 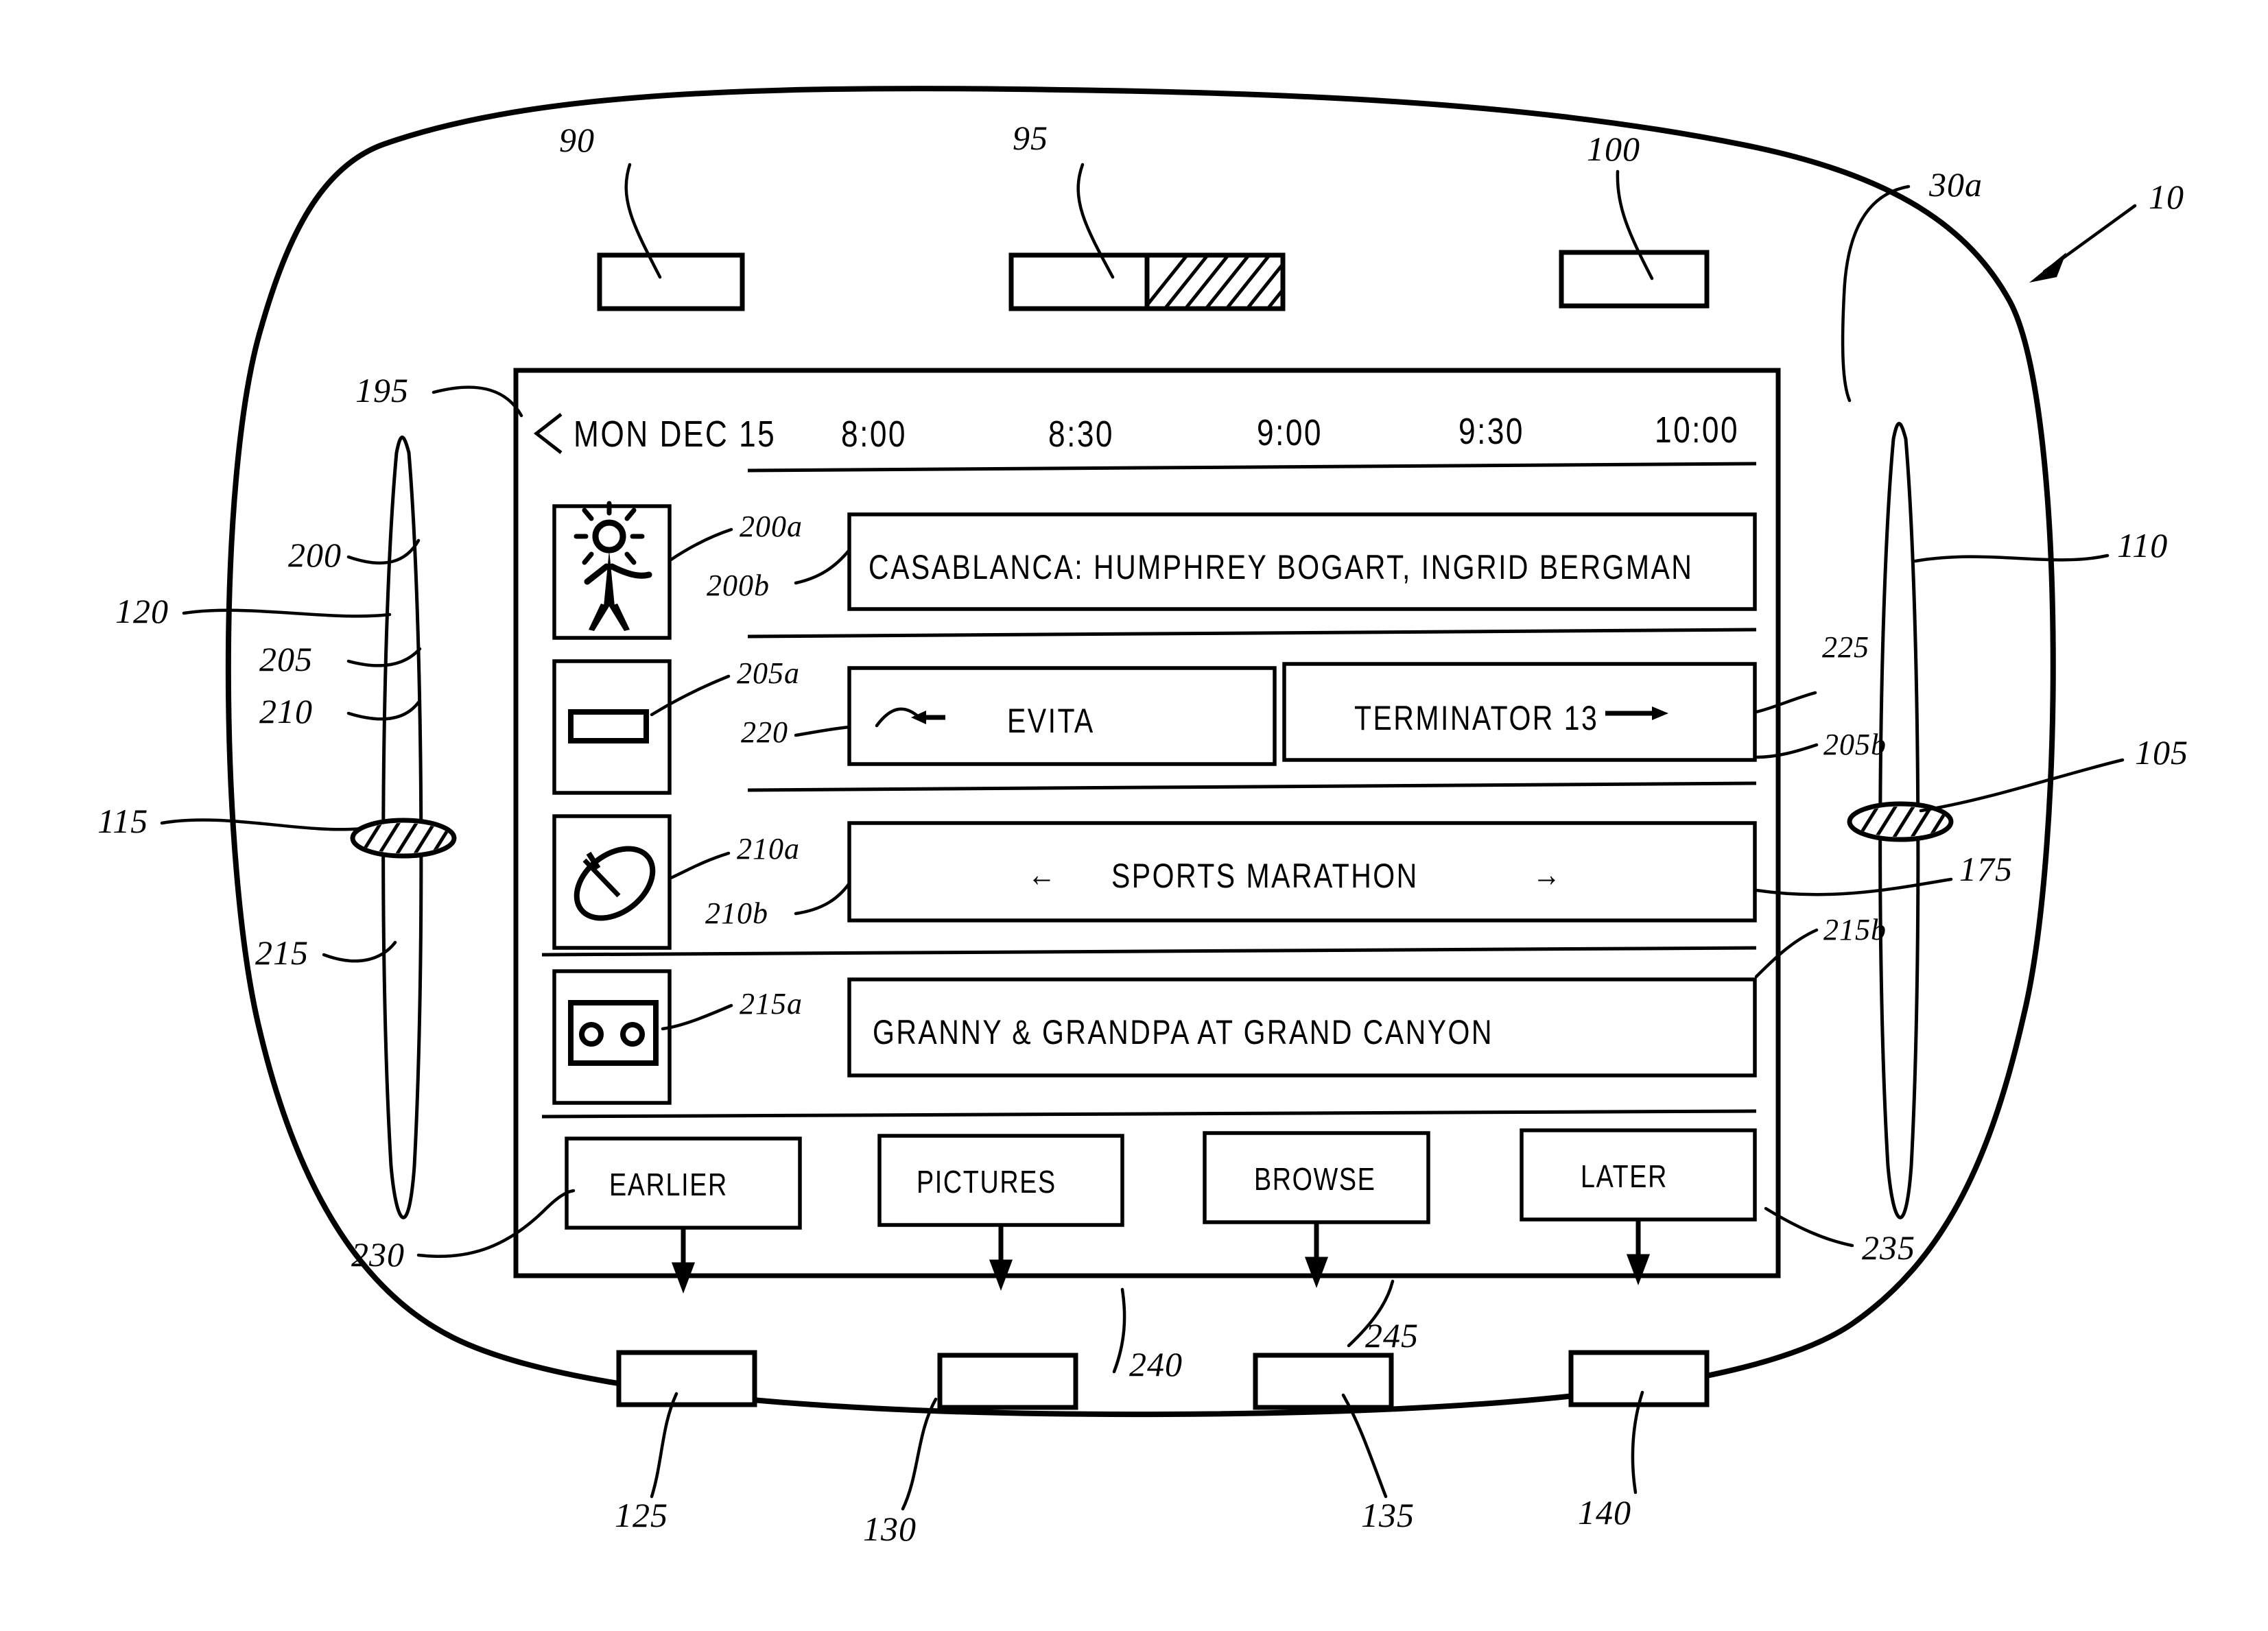 I want to click on callout-30a: 30a, so click(x=1956, y=185).